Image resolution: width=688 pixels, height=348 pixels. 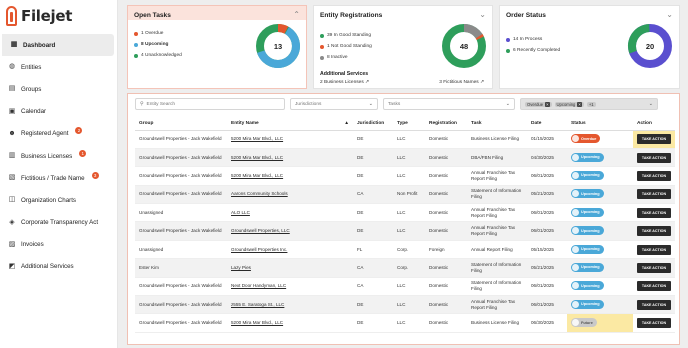 What do you see at coordinates (538, 104) in the screenshot?
I see `overdue-filter-tag: Overdue ×` at bounding box center [538, 104].